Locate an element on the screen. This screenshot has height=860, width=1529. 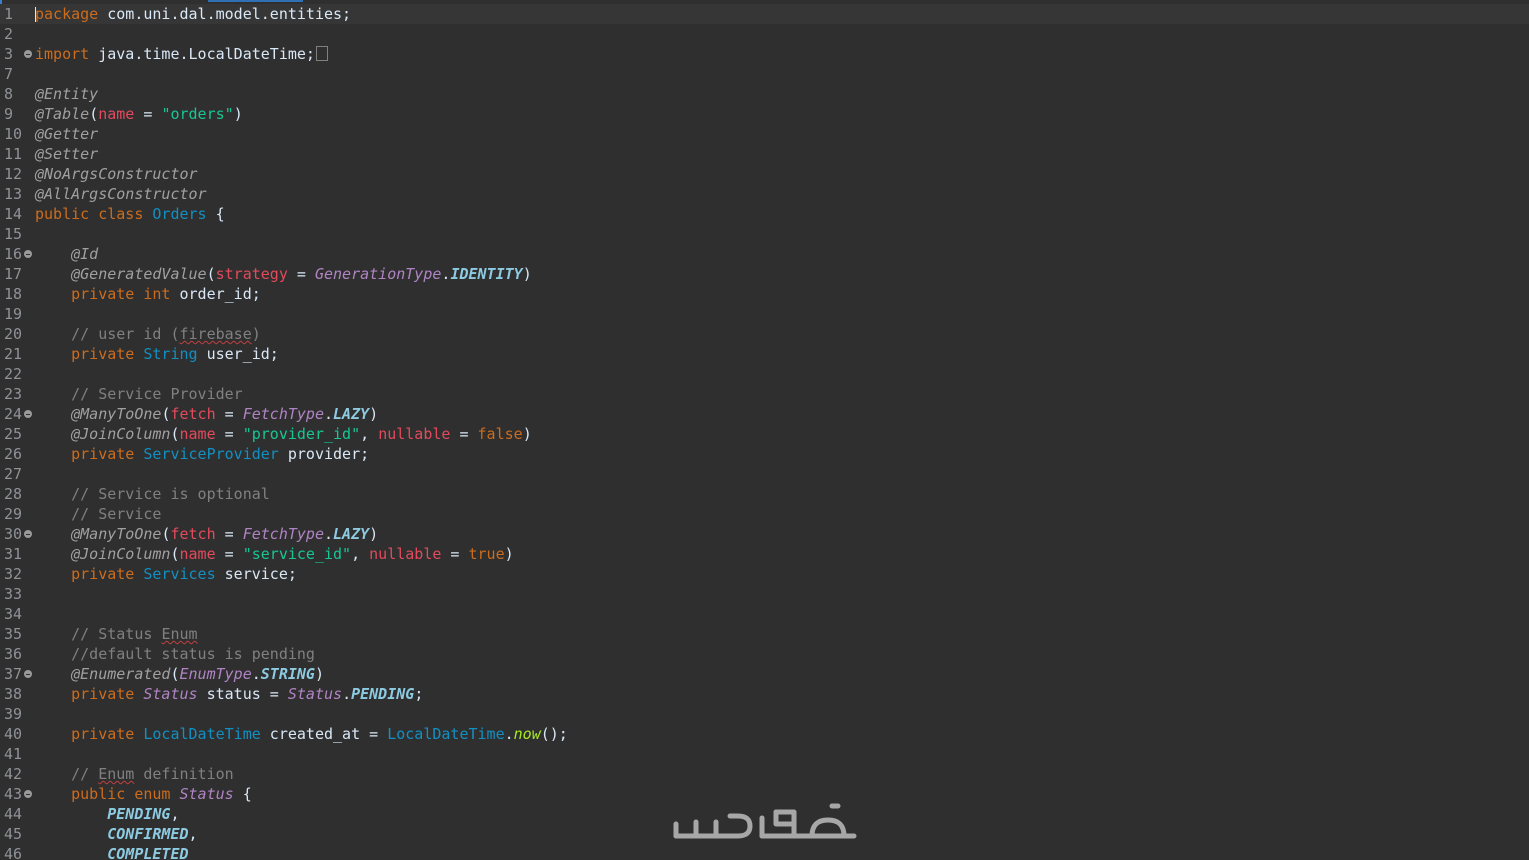
token: service; is located at coordinates (256, 574).